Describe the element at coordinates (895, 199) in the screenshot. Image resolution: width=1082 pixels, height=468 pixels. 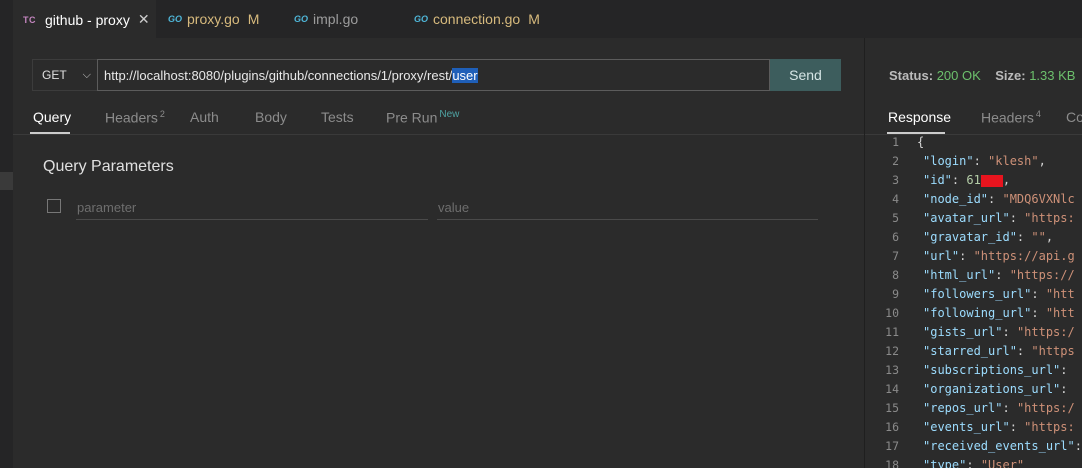
I see `line-number: 4` at that location.